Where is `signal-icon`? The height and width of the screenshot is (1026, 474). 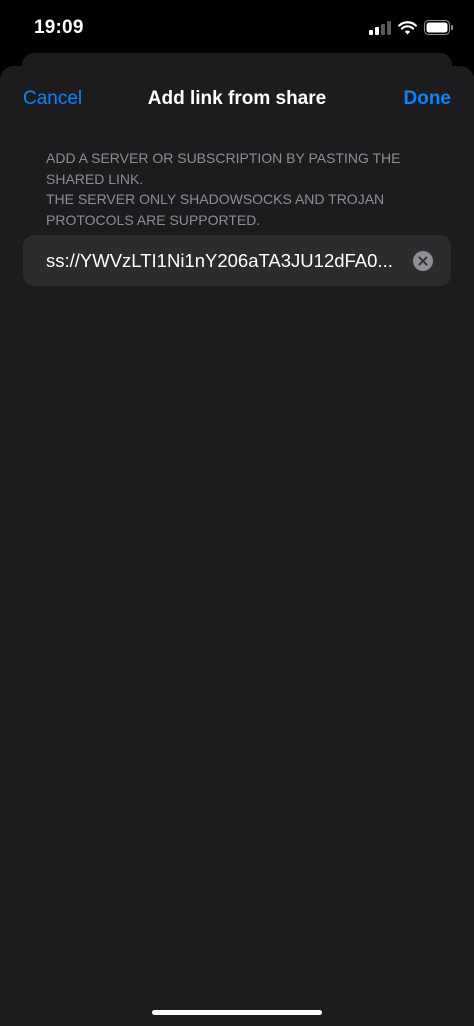 signal-icon is located at coordinates (380, 27).